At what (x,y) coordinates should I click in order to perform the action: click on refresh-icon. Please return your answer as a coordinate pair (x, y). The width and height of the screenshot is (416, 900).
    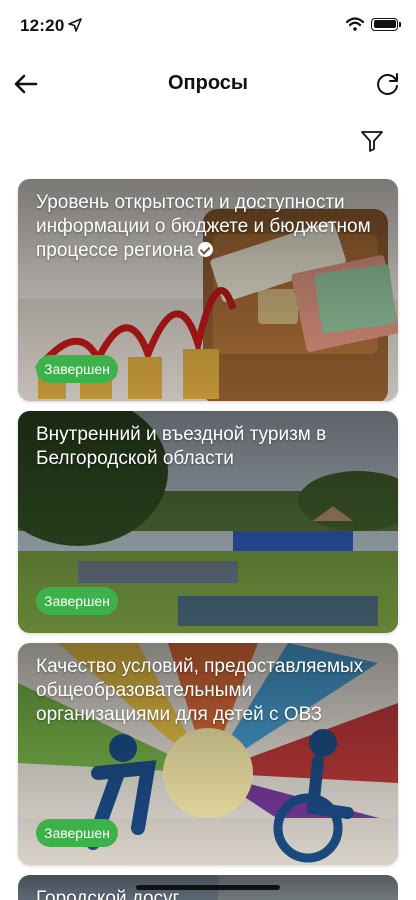
    Looking at the image, I should click on (387, 84).